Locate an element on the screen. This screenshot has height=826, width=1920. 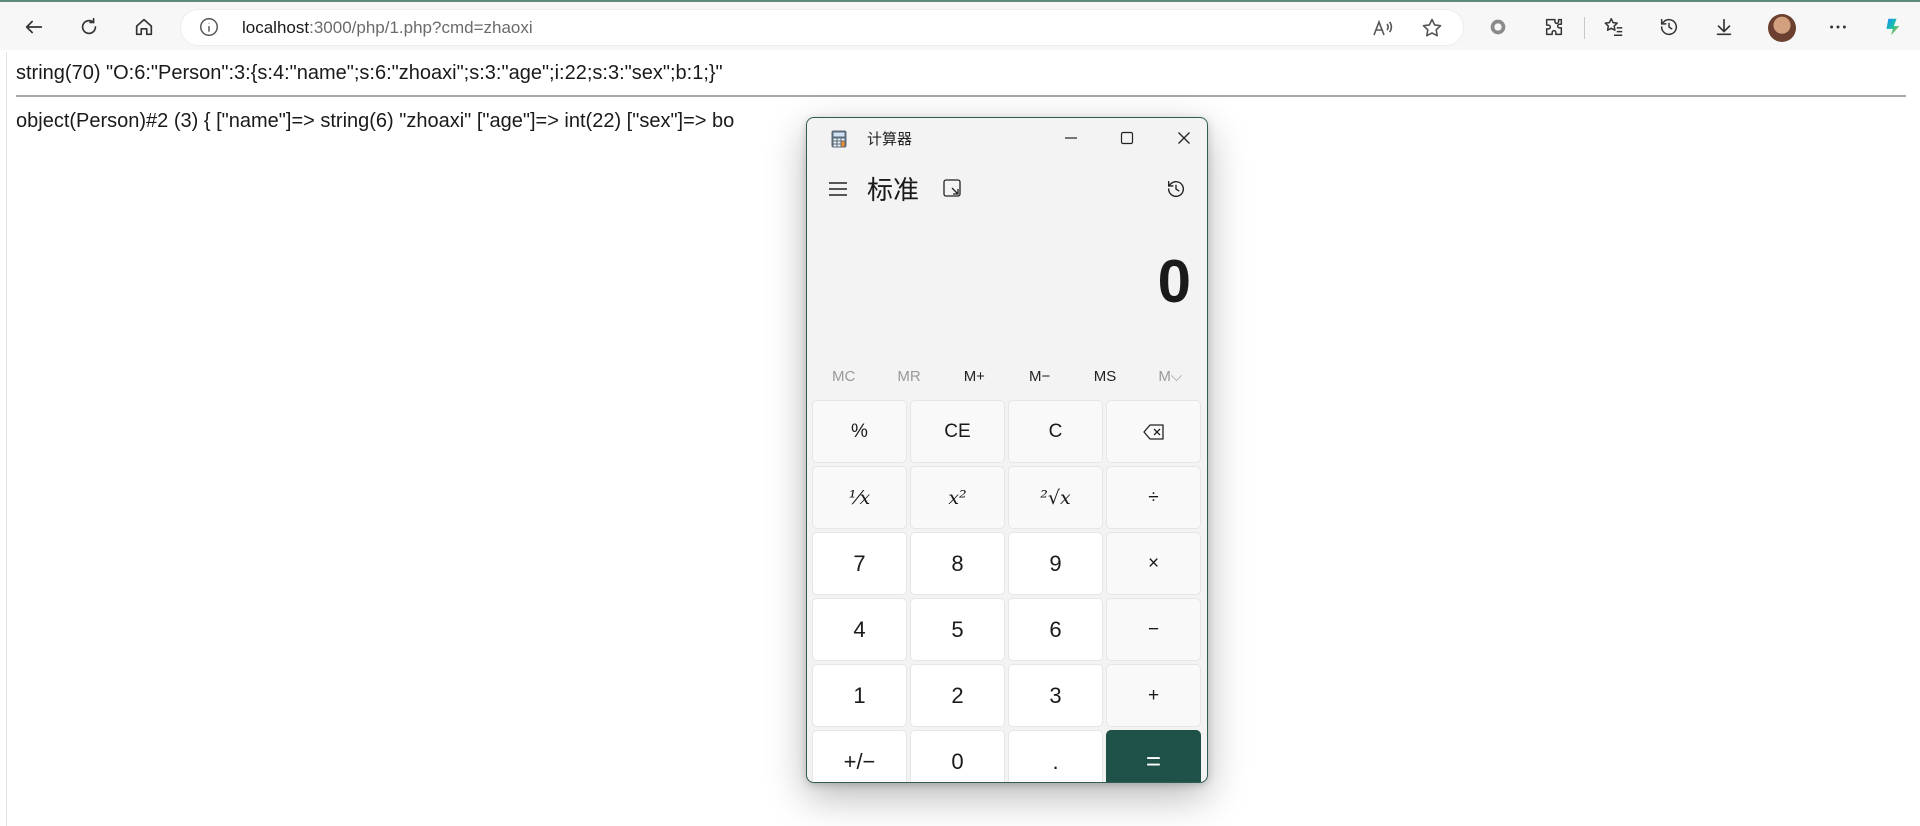
profile-avatar is located at coordinates (1782, 28).